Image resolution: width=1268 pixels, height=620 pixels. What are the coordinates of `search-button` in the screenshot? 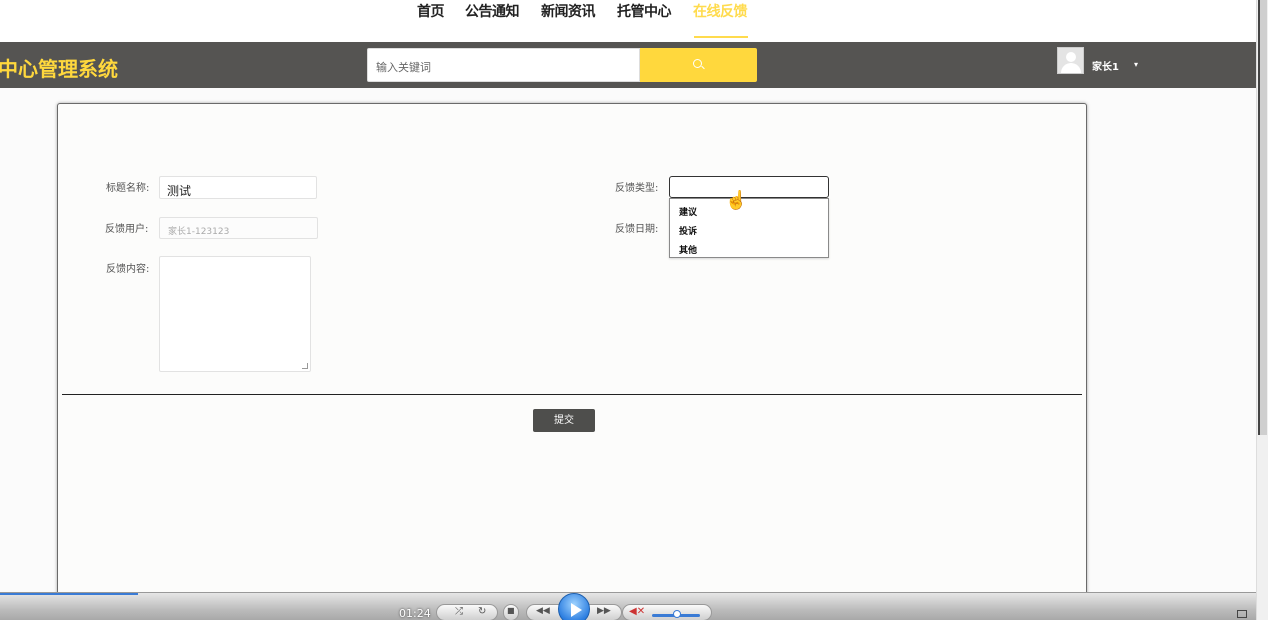 It's located at (698, 65).